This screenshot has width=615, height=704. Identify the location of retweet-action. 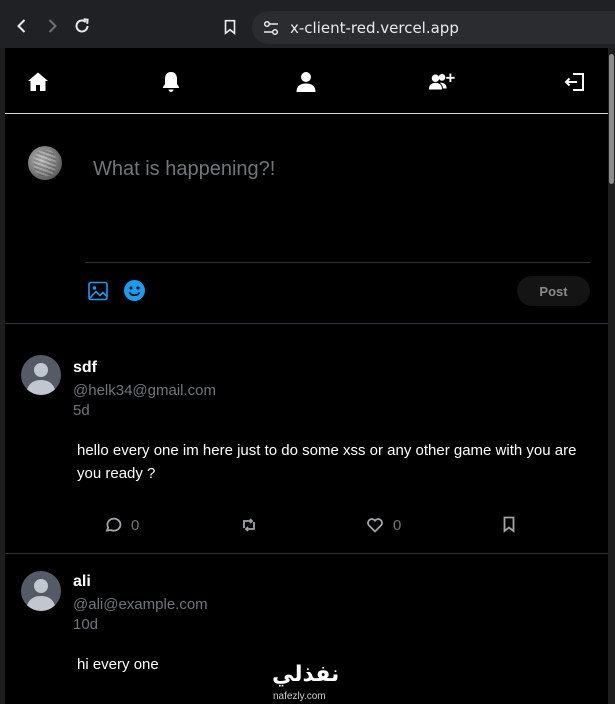
(249, 525).